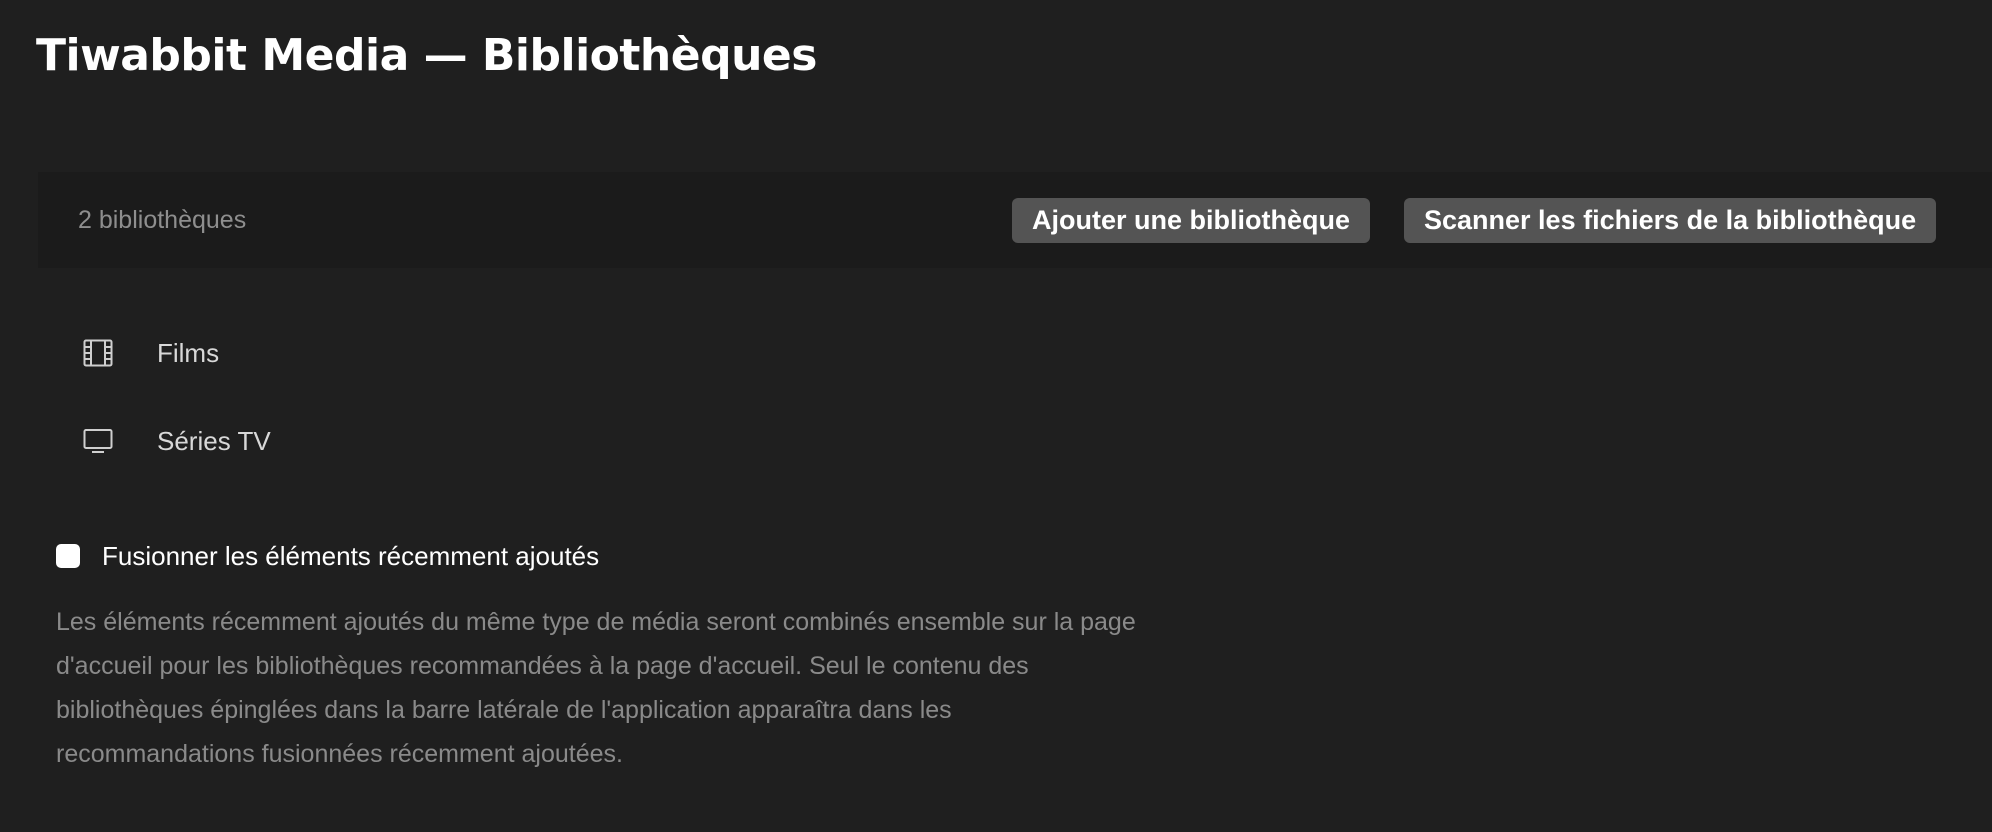 The image size is (1992, 832). What do you see at coordinates (162, 220) in the screenshot?
I see `library-count: 2 bibliothèques` at bounding box center [162, 220].